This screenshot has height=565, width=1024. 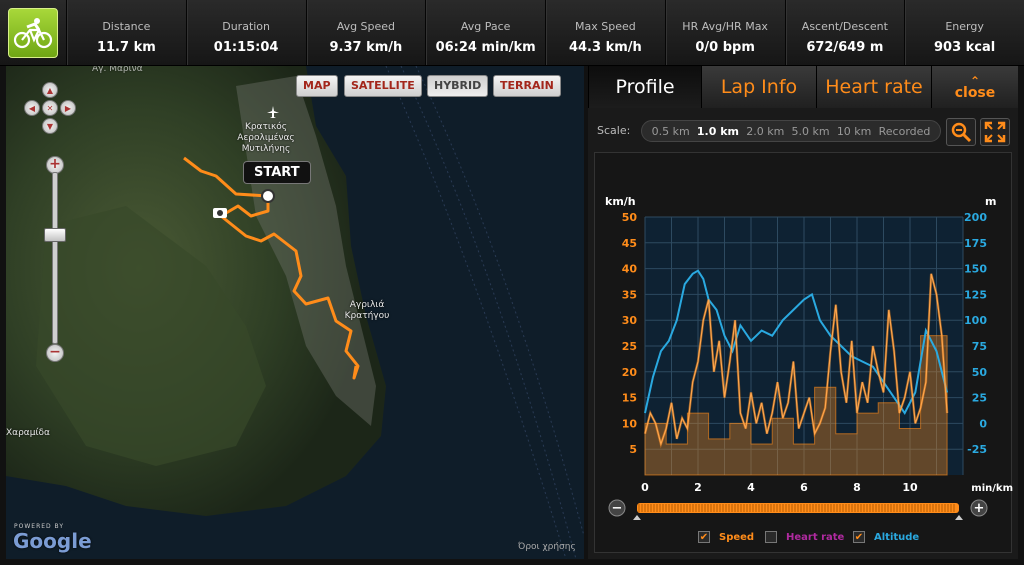 What do you see at coordinates (992, 488) in the screenshot?
I see `x-unit: min/km` at bounding box center [992, 488].